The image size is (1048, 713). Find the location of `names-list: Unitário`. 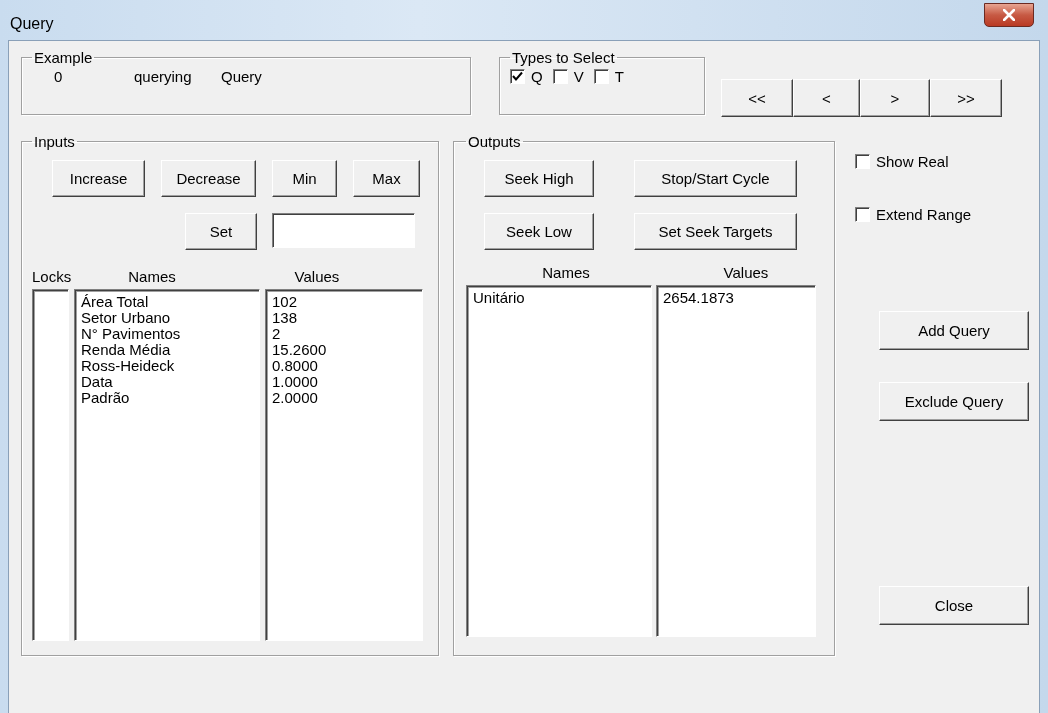

names-list: Unitário is located at coordinates (559, 461).